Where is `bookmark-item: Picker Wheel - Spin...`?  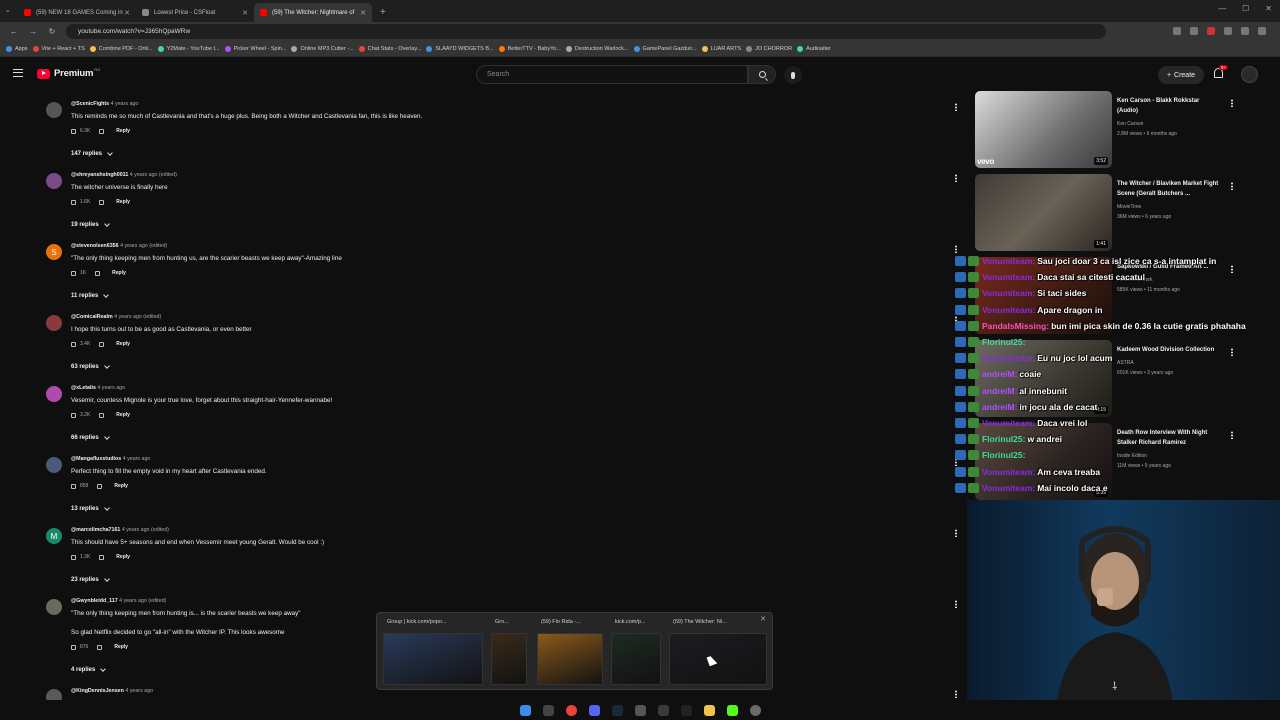 bookmark-item: Picker Wheel - Spin... is located at coordinates (255, 48).